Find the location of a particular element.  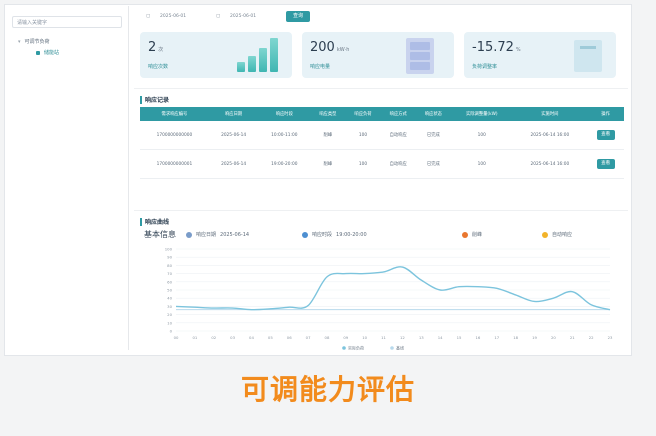

stat-value: 200 kW·h is located at coordinates (330, 47).